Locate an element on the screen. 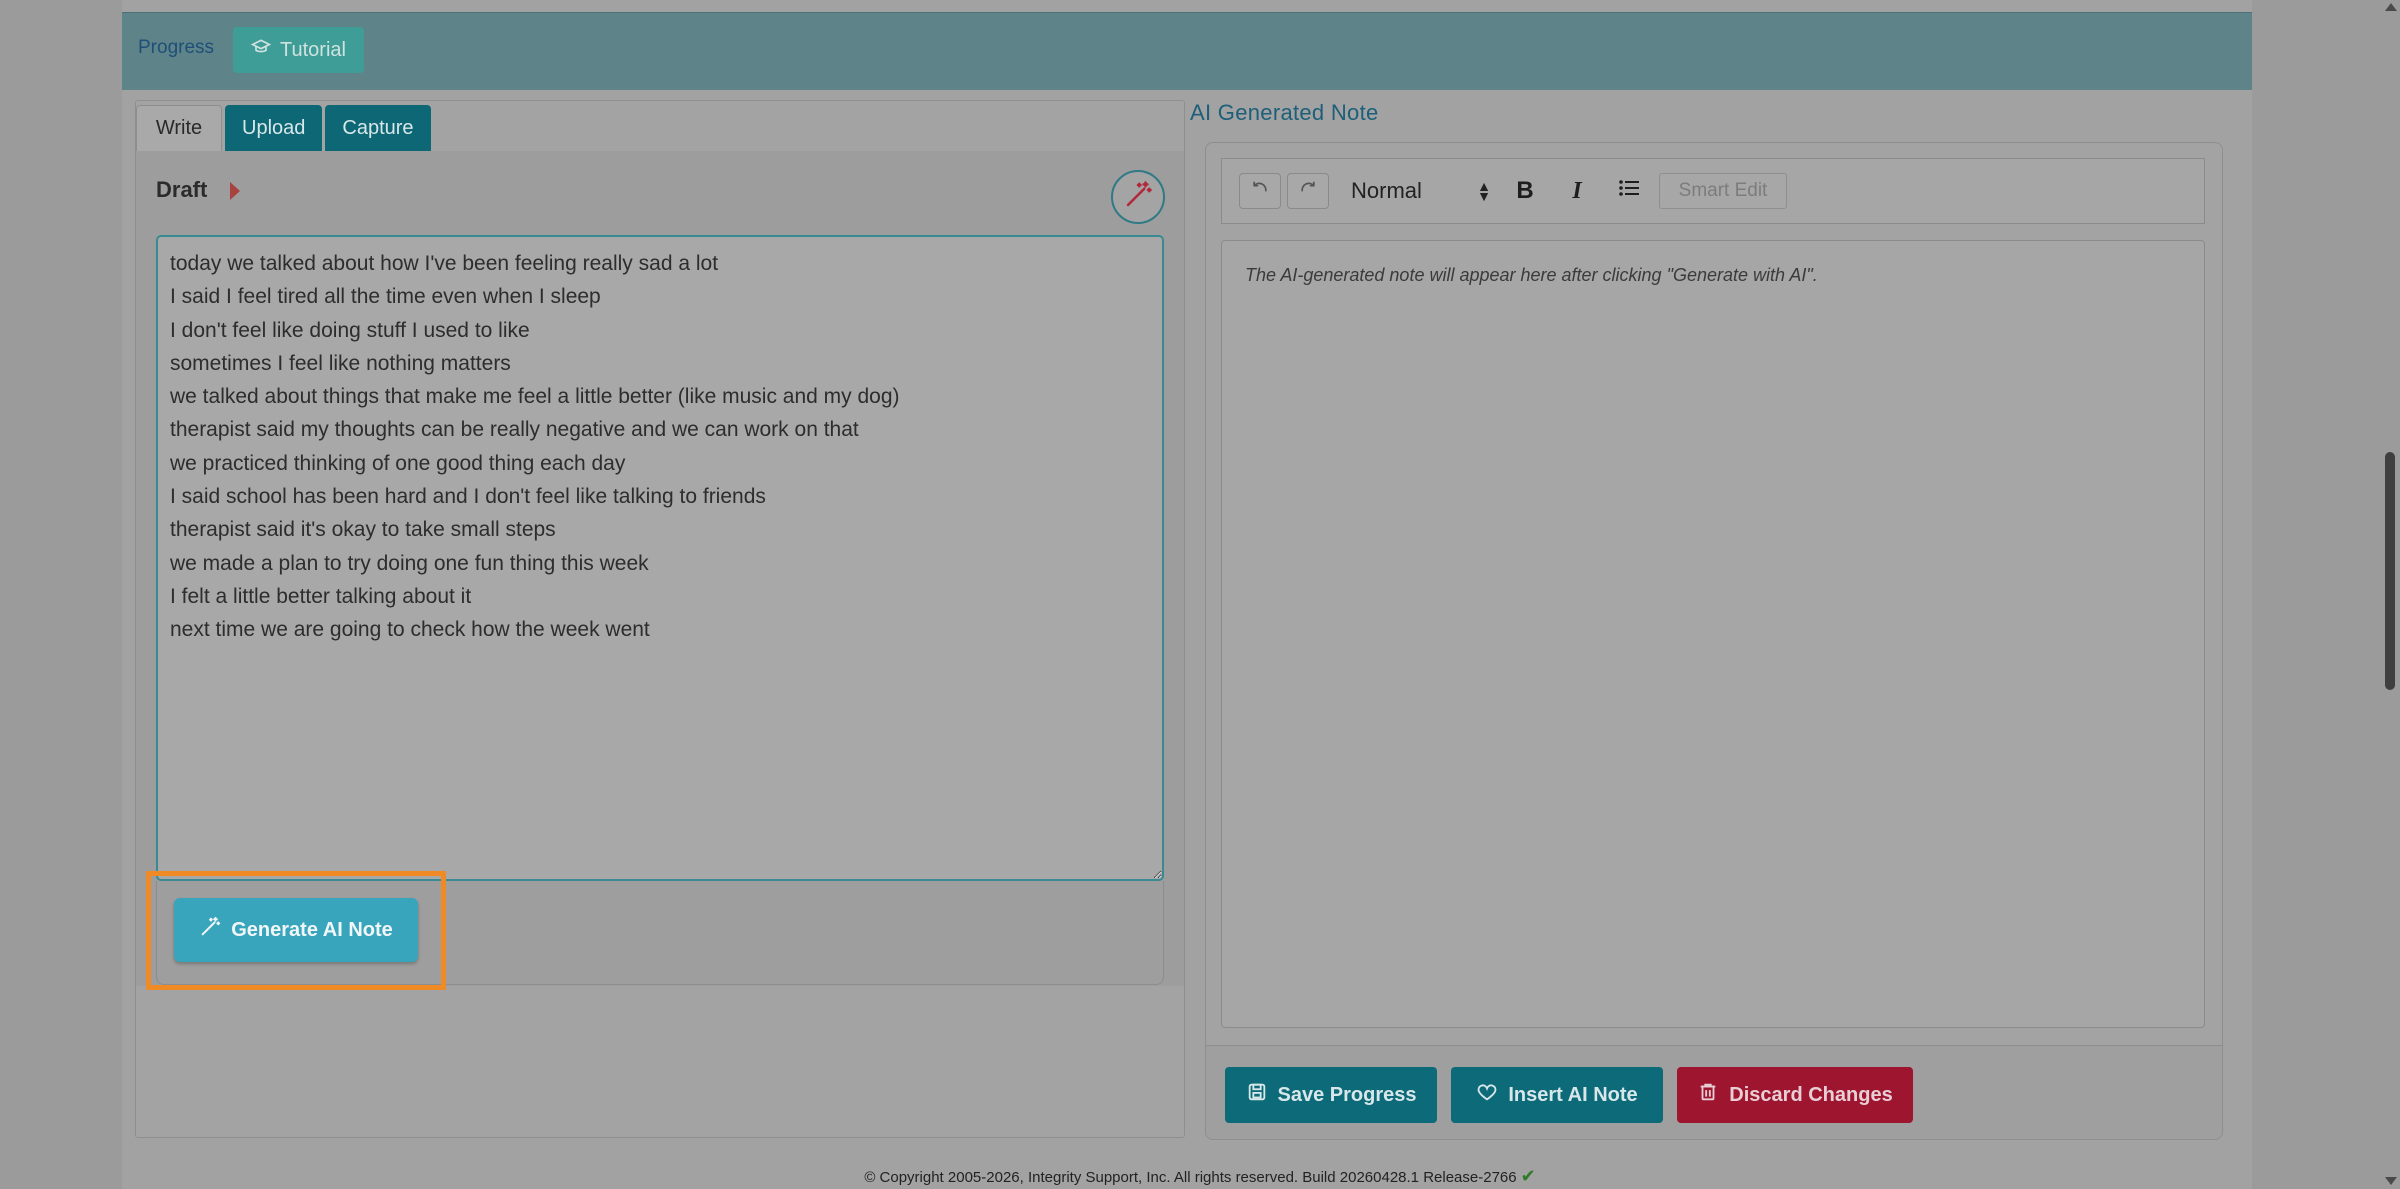 Image resolution: width=2400 pixels, height=1189 pixels. scroll-up-arrow-icon is located at coordinates (2391, 7).